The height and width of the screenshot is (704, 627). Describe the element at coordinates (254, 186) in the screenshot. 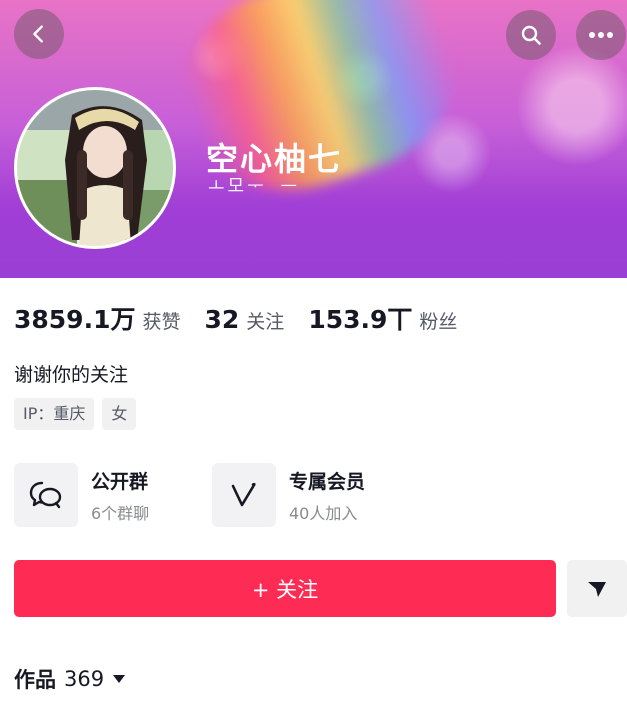

I see `nickname-echo: ㅗ모ᅮ ᅳ` at that location.